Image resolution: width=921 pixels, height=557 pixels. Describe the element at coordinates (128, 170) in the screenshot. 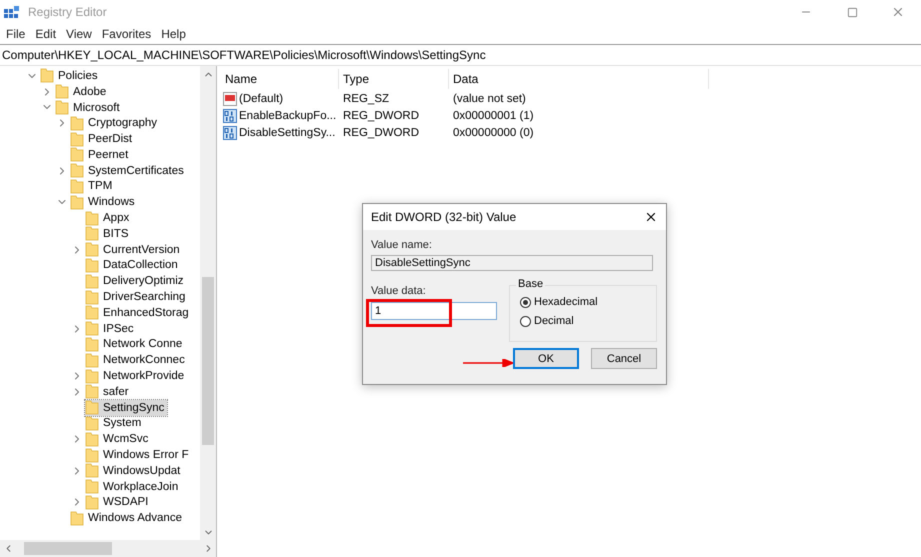

I see `tree-node: SystemCertificates` at that location.